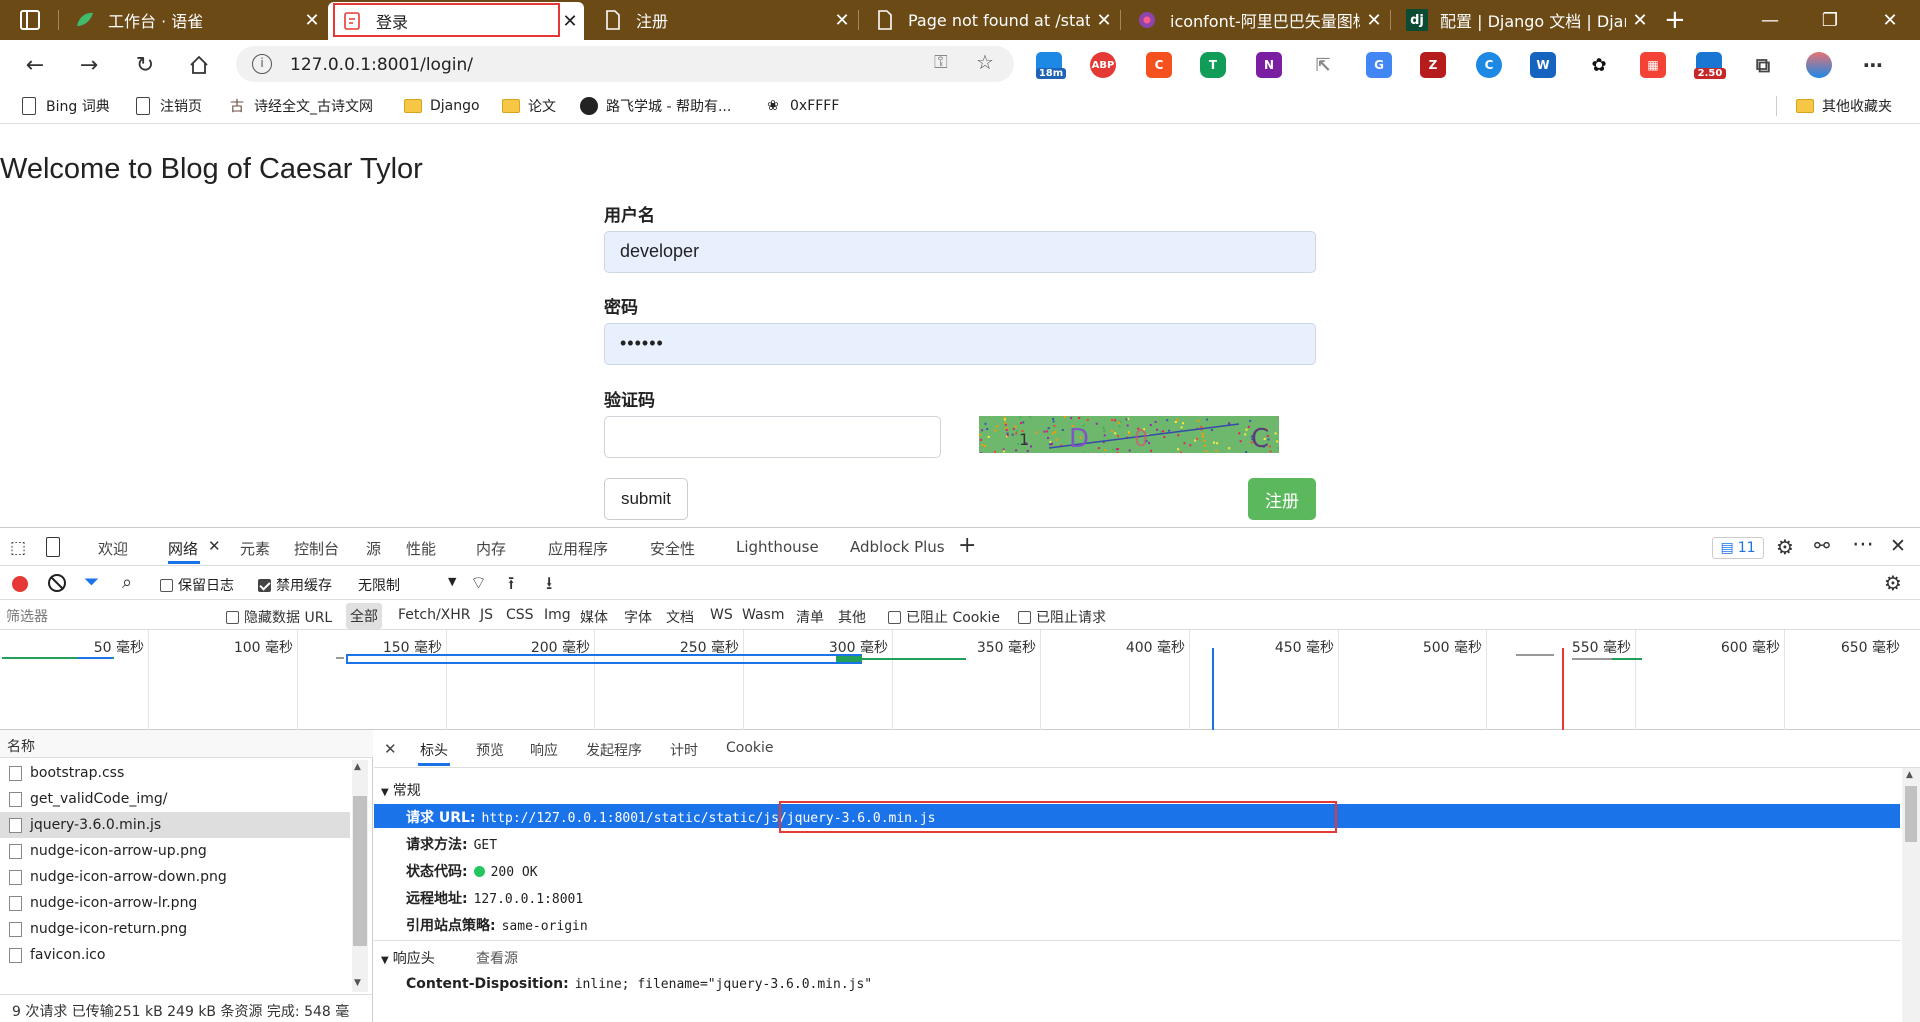 Image resolution: width=1920 pixels, height=1022 pixels. What do you see at coordinates (65, 106) in the screenshot?
I see `bookmark-bing-dict: Bing 词典` at bounding box center [65, 106].